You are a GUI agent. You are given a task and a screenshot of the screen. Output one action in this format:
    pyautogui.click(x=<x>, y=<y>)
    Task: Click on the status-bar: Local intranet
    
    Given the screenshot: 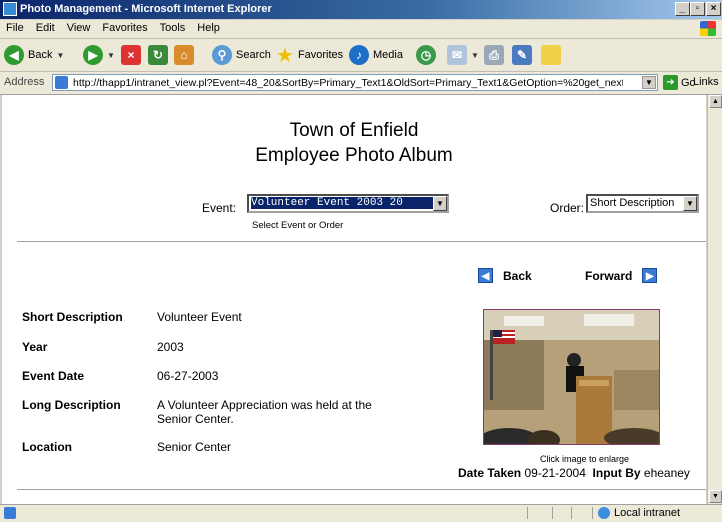 What is the action you would take?
    pyautogui.click(x=361, y=513)
    